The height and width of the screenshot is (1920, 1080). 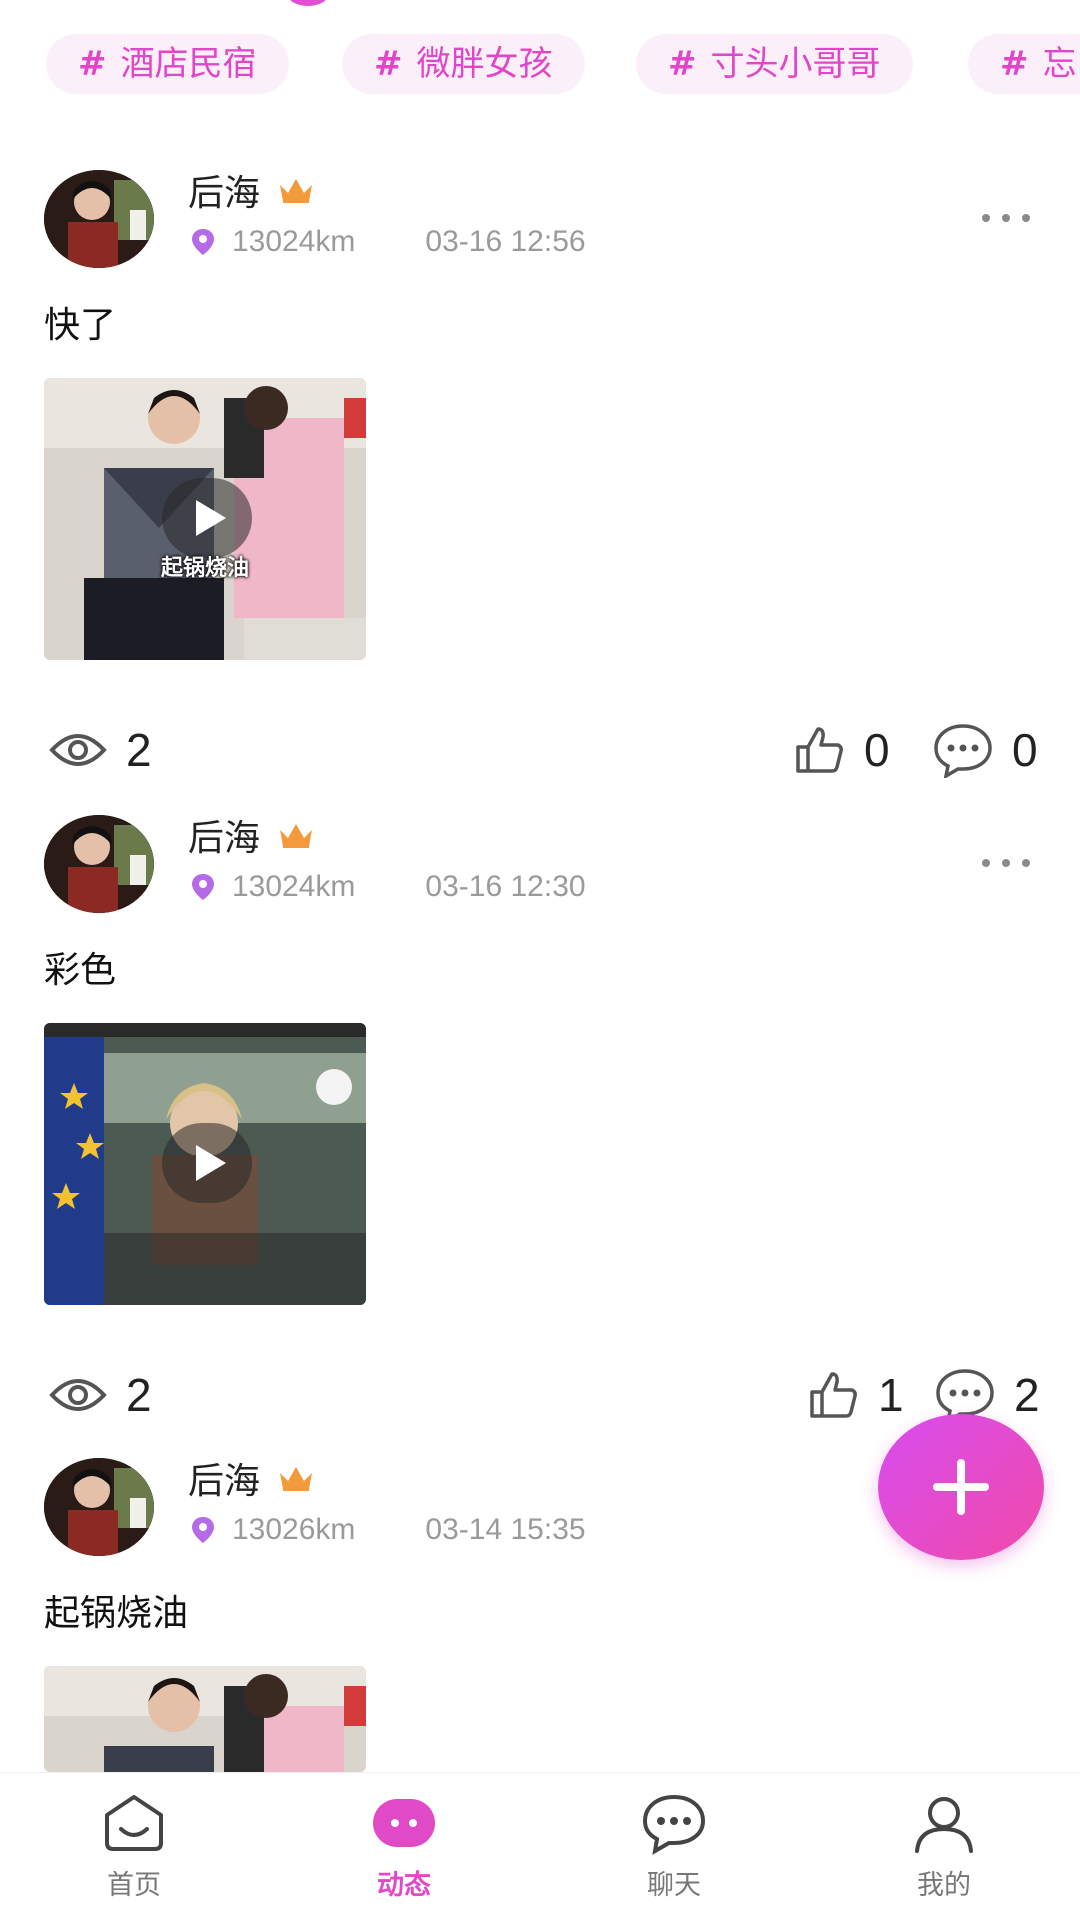 I want to click on create-post-button, so click(x=961, y=1487).